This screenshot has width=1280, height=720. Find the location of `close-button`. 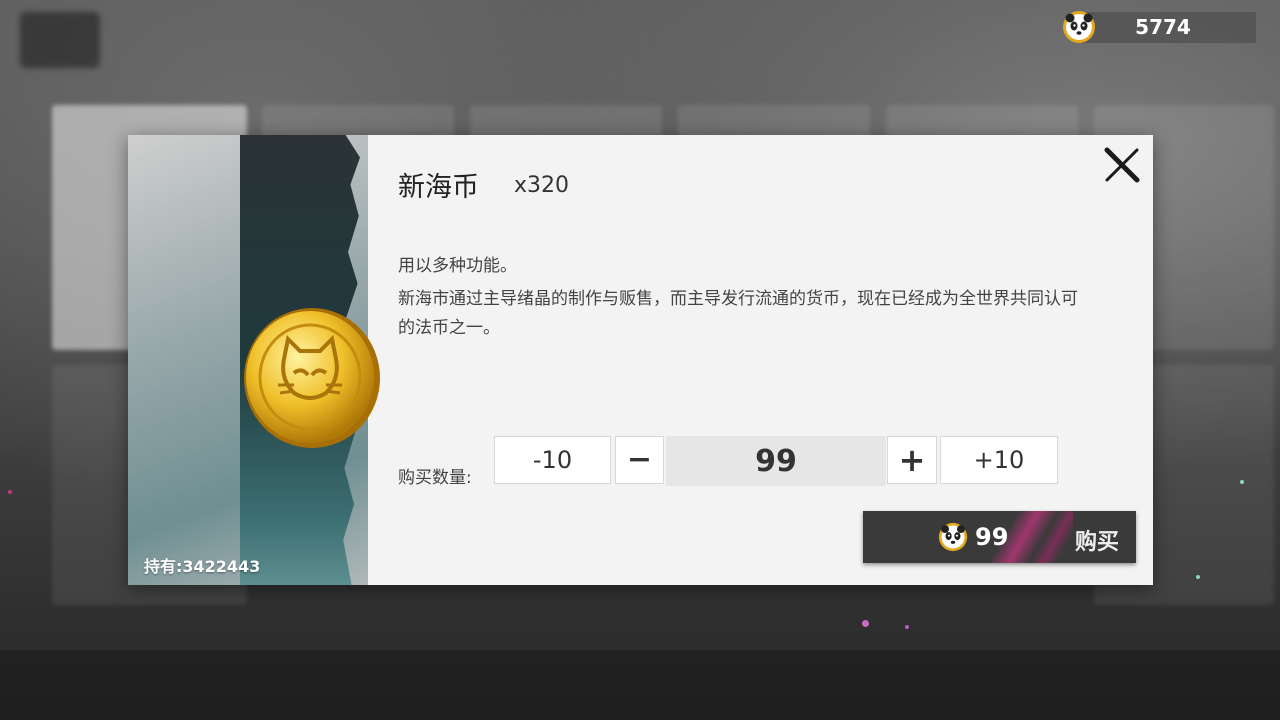

close-button is located at coordinates (1122, 165).